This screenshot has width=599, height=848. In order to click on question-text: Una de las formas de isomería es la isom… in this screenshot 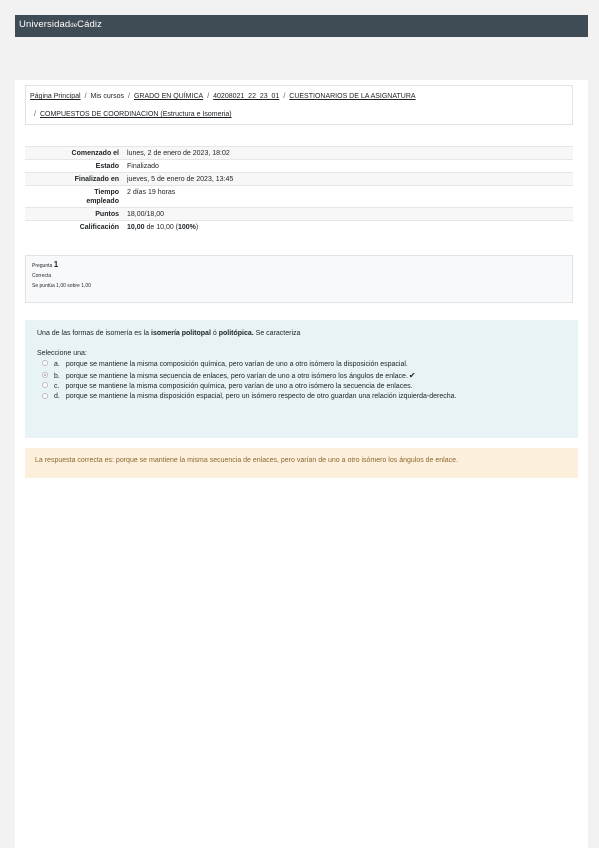, I will do `click(169, 333)`.